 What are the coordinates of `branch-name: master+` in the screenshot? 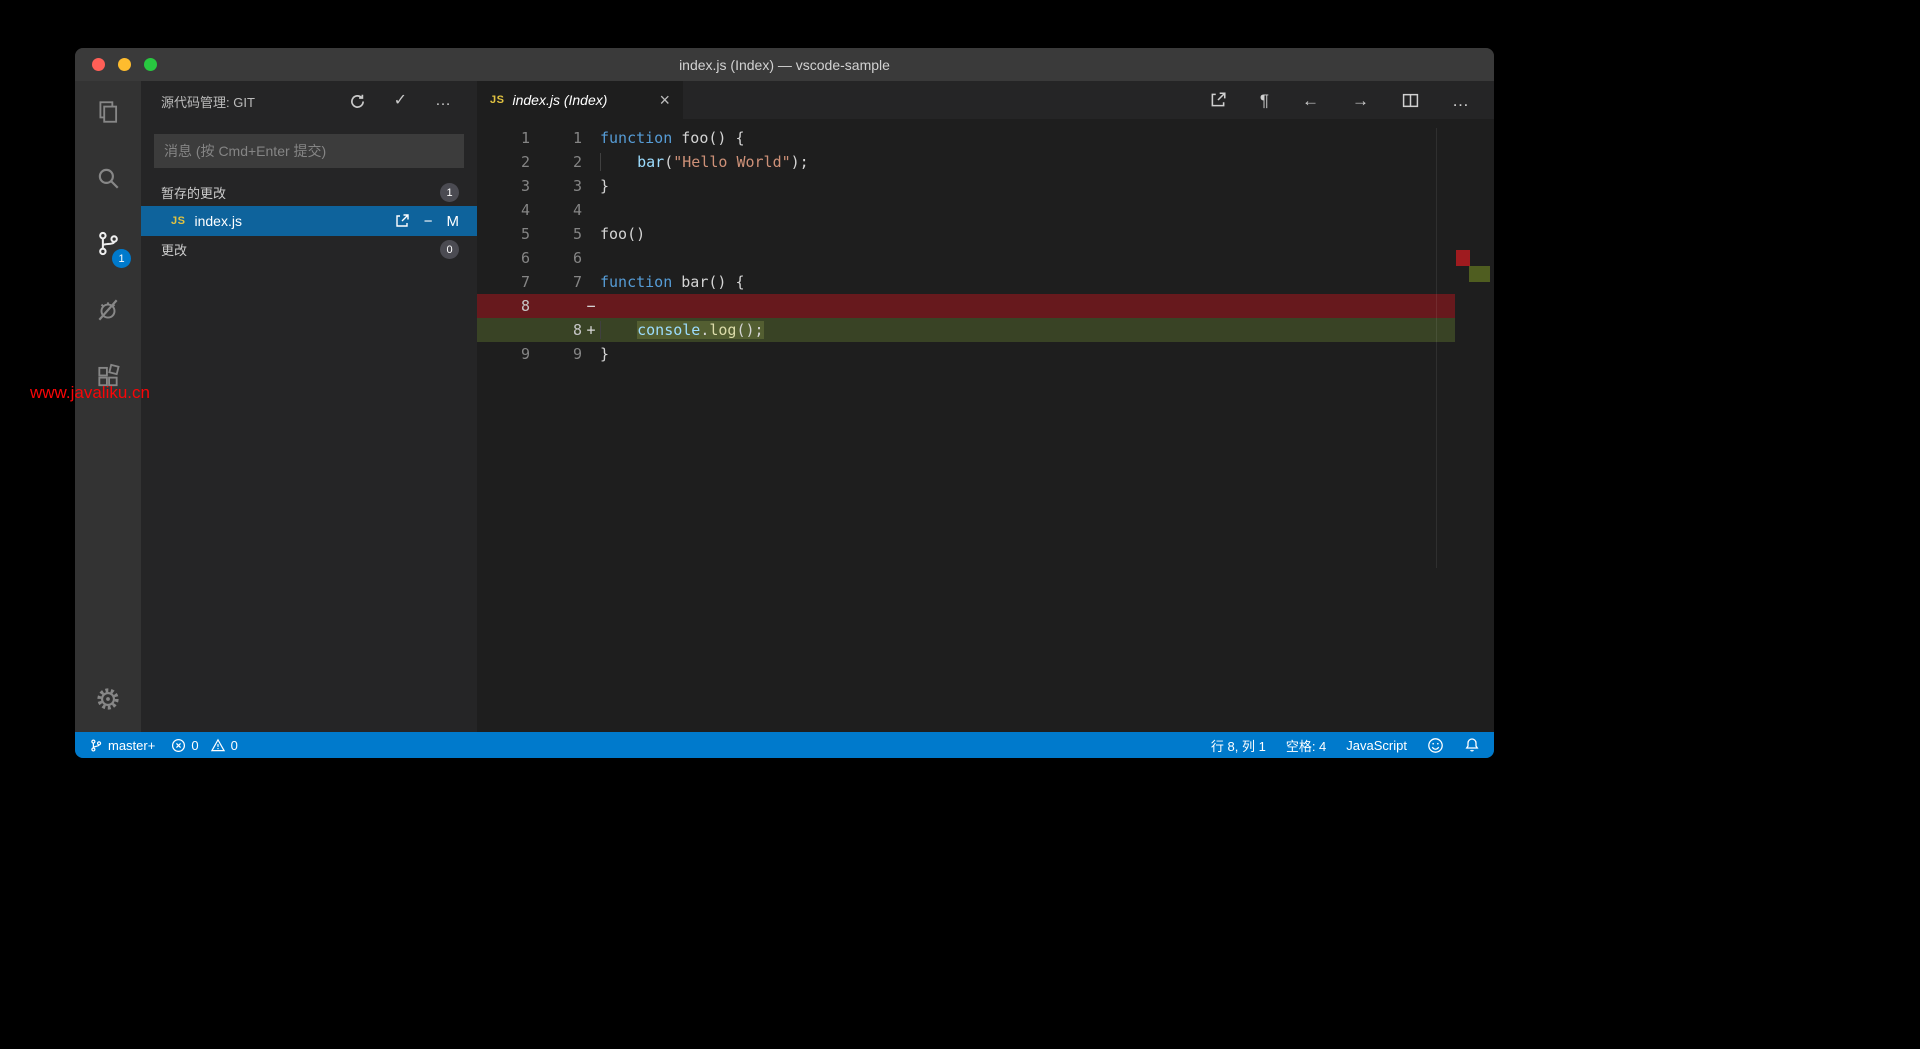 It's located at (132, 745).